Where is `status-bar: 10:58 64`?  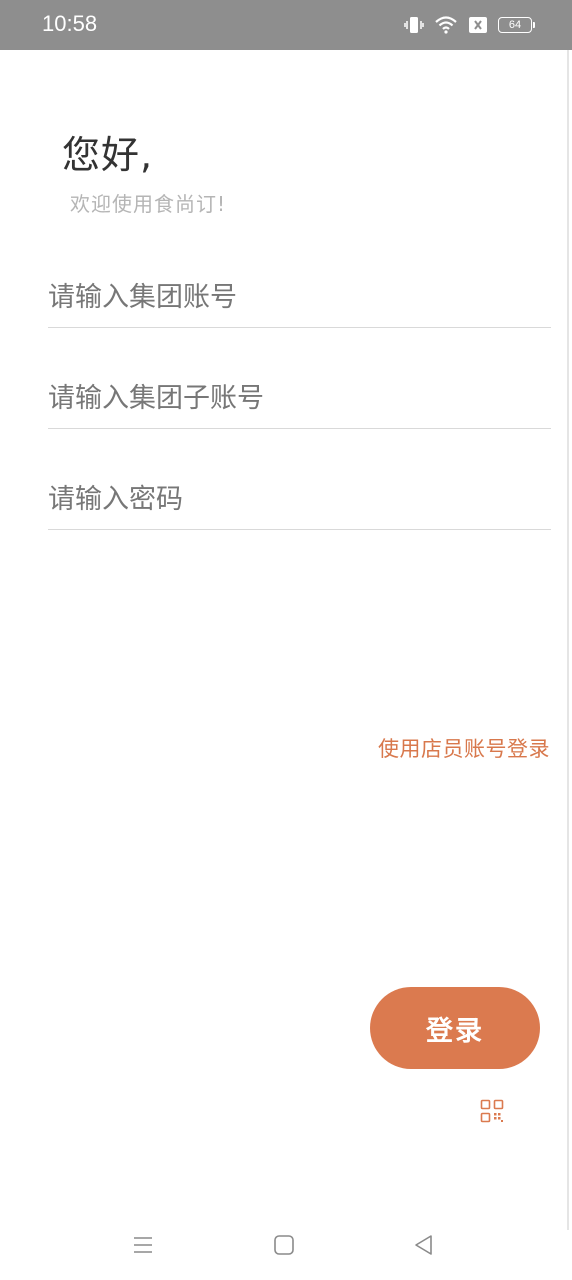
status-bar: 10:58 64 is located at coordinates (286, 25).